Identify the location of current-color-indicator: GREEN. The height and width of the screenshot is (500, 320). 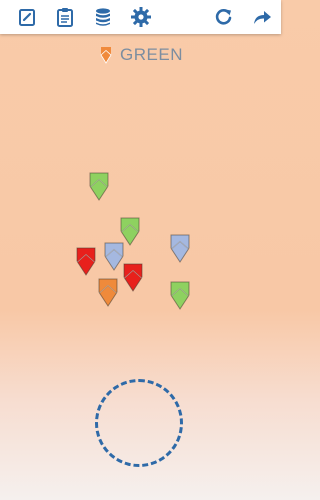
(140, 55).